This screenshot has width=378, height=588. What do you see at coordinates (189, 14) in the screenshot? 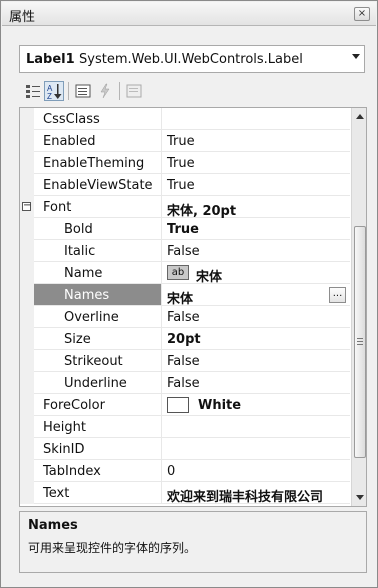
I see `title-bar: 属性 ×` at bounding box center [189, 14].